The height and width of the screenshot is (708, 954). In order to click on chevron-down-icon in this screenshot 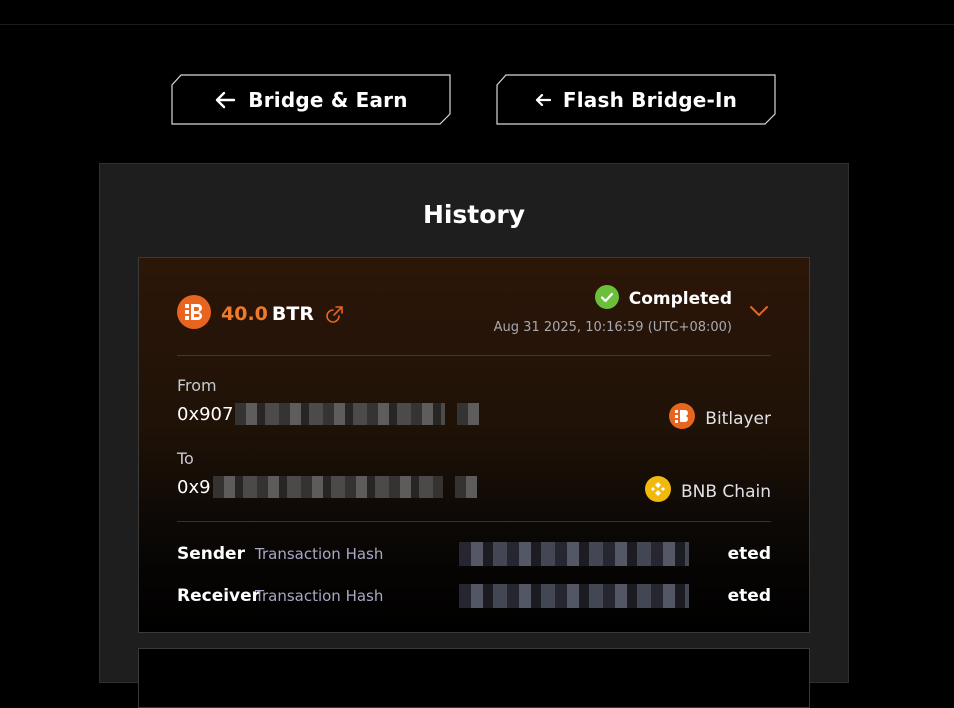, I will do `click(759, 311)`.